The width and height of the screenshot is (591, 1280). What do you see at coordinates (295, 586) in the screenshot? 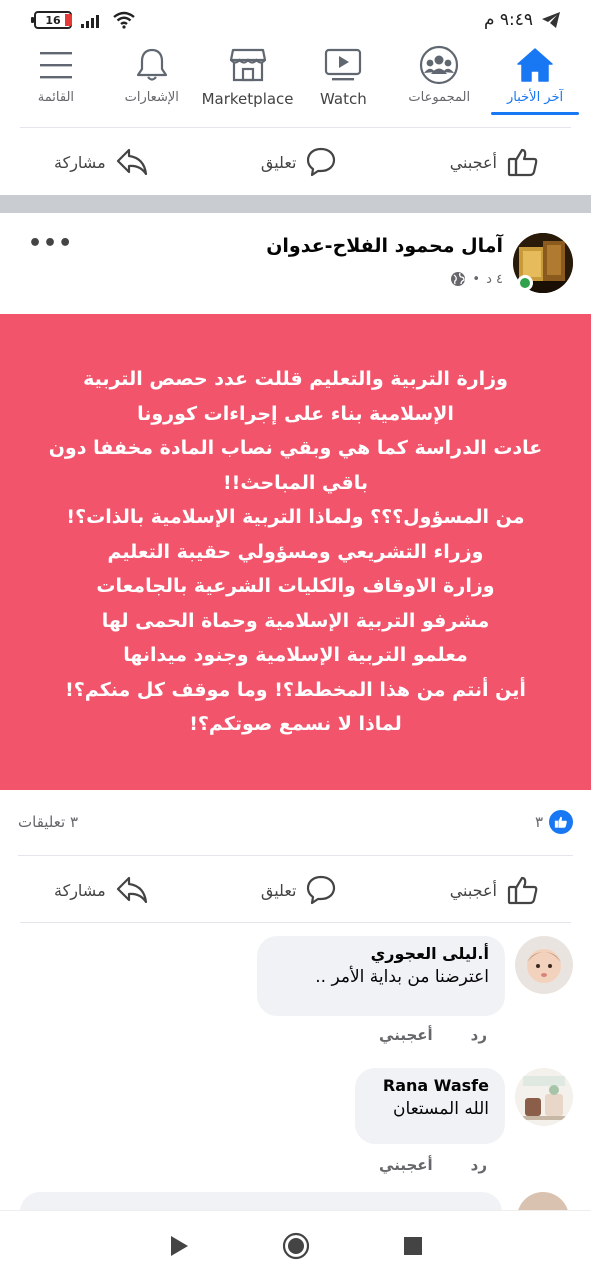
I see `post-line: وزارة الاوقاف والكليات الشرعية بالجامعات` at bounding box center [295, 586].